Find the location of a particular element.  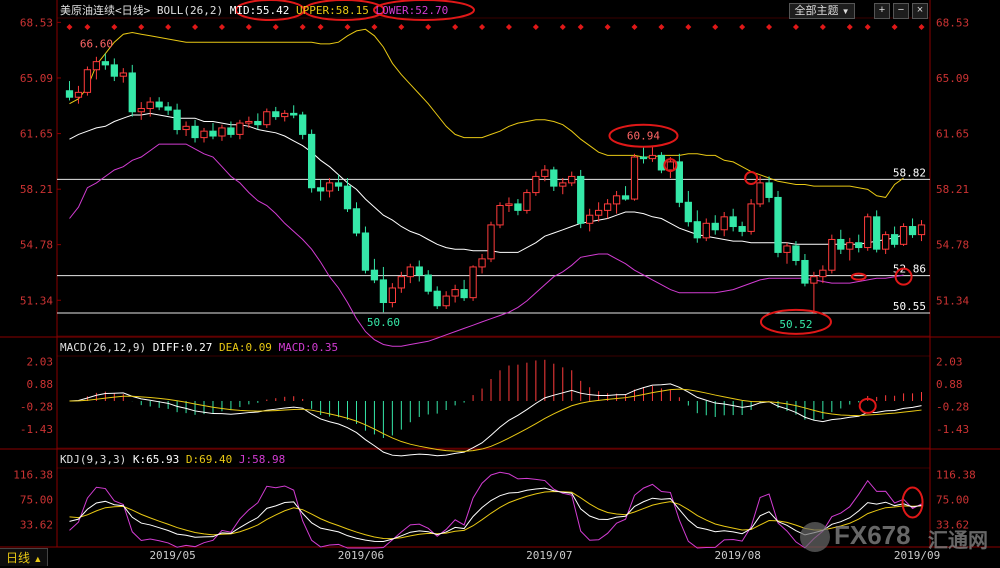

y-tick-label: 54.78 is located at coordinates (36, 245).